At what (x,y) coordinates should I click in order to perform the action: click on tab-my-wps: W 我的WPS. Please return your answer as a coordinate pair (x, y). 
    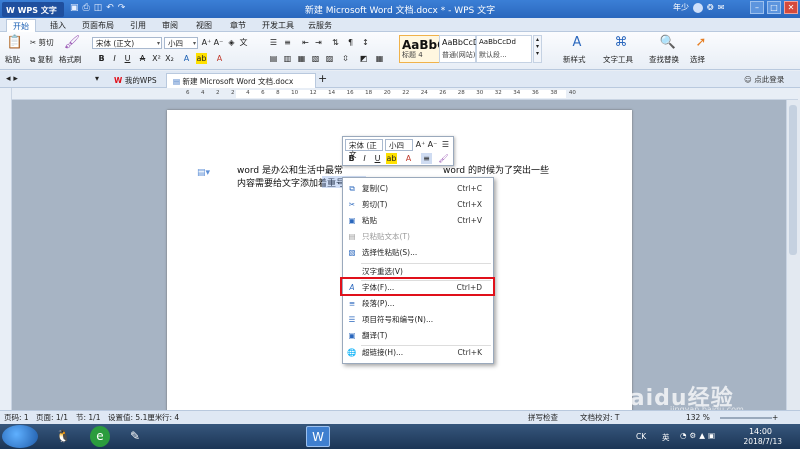
    Looking at the image, I should click on (135, 80).